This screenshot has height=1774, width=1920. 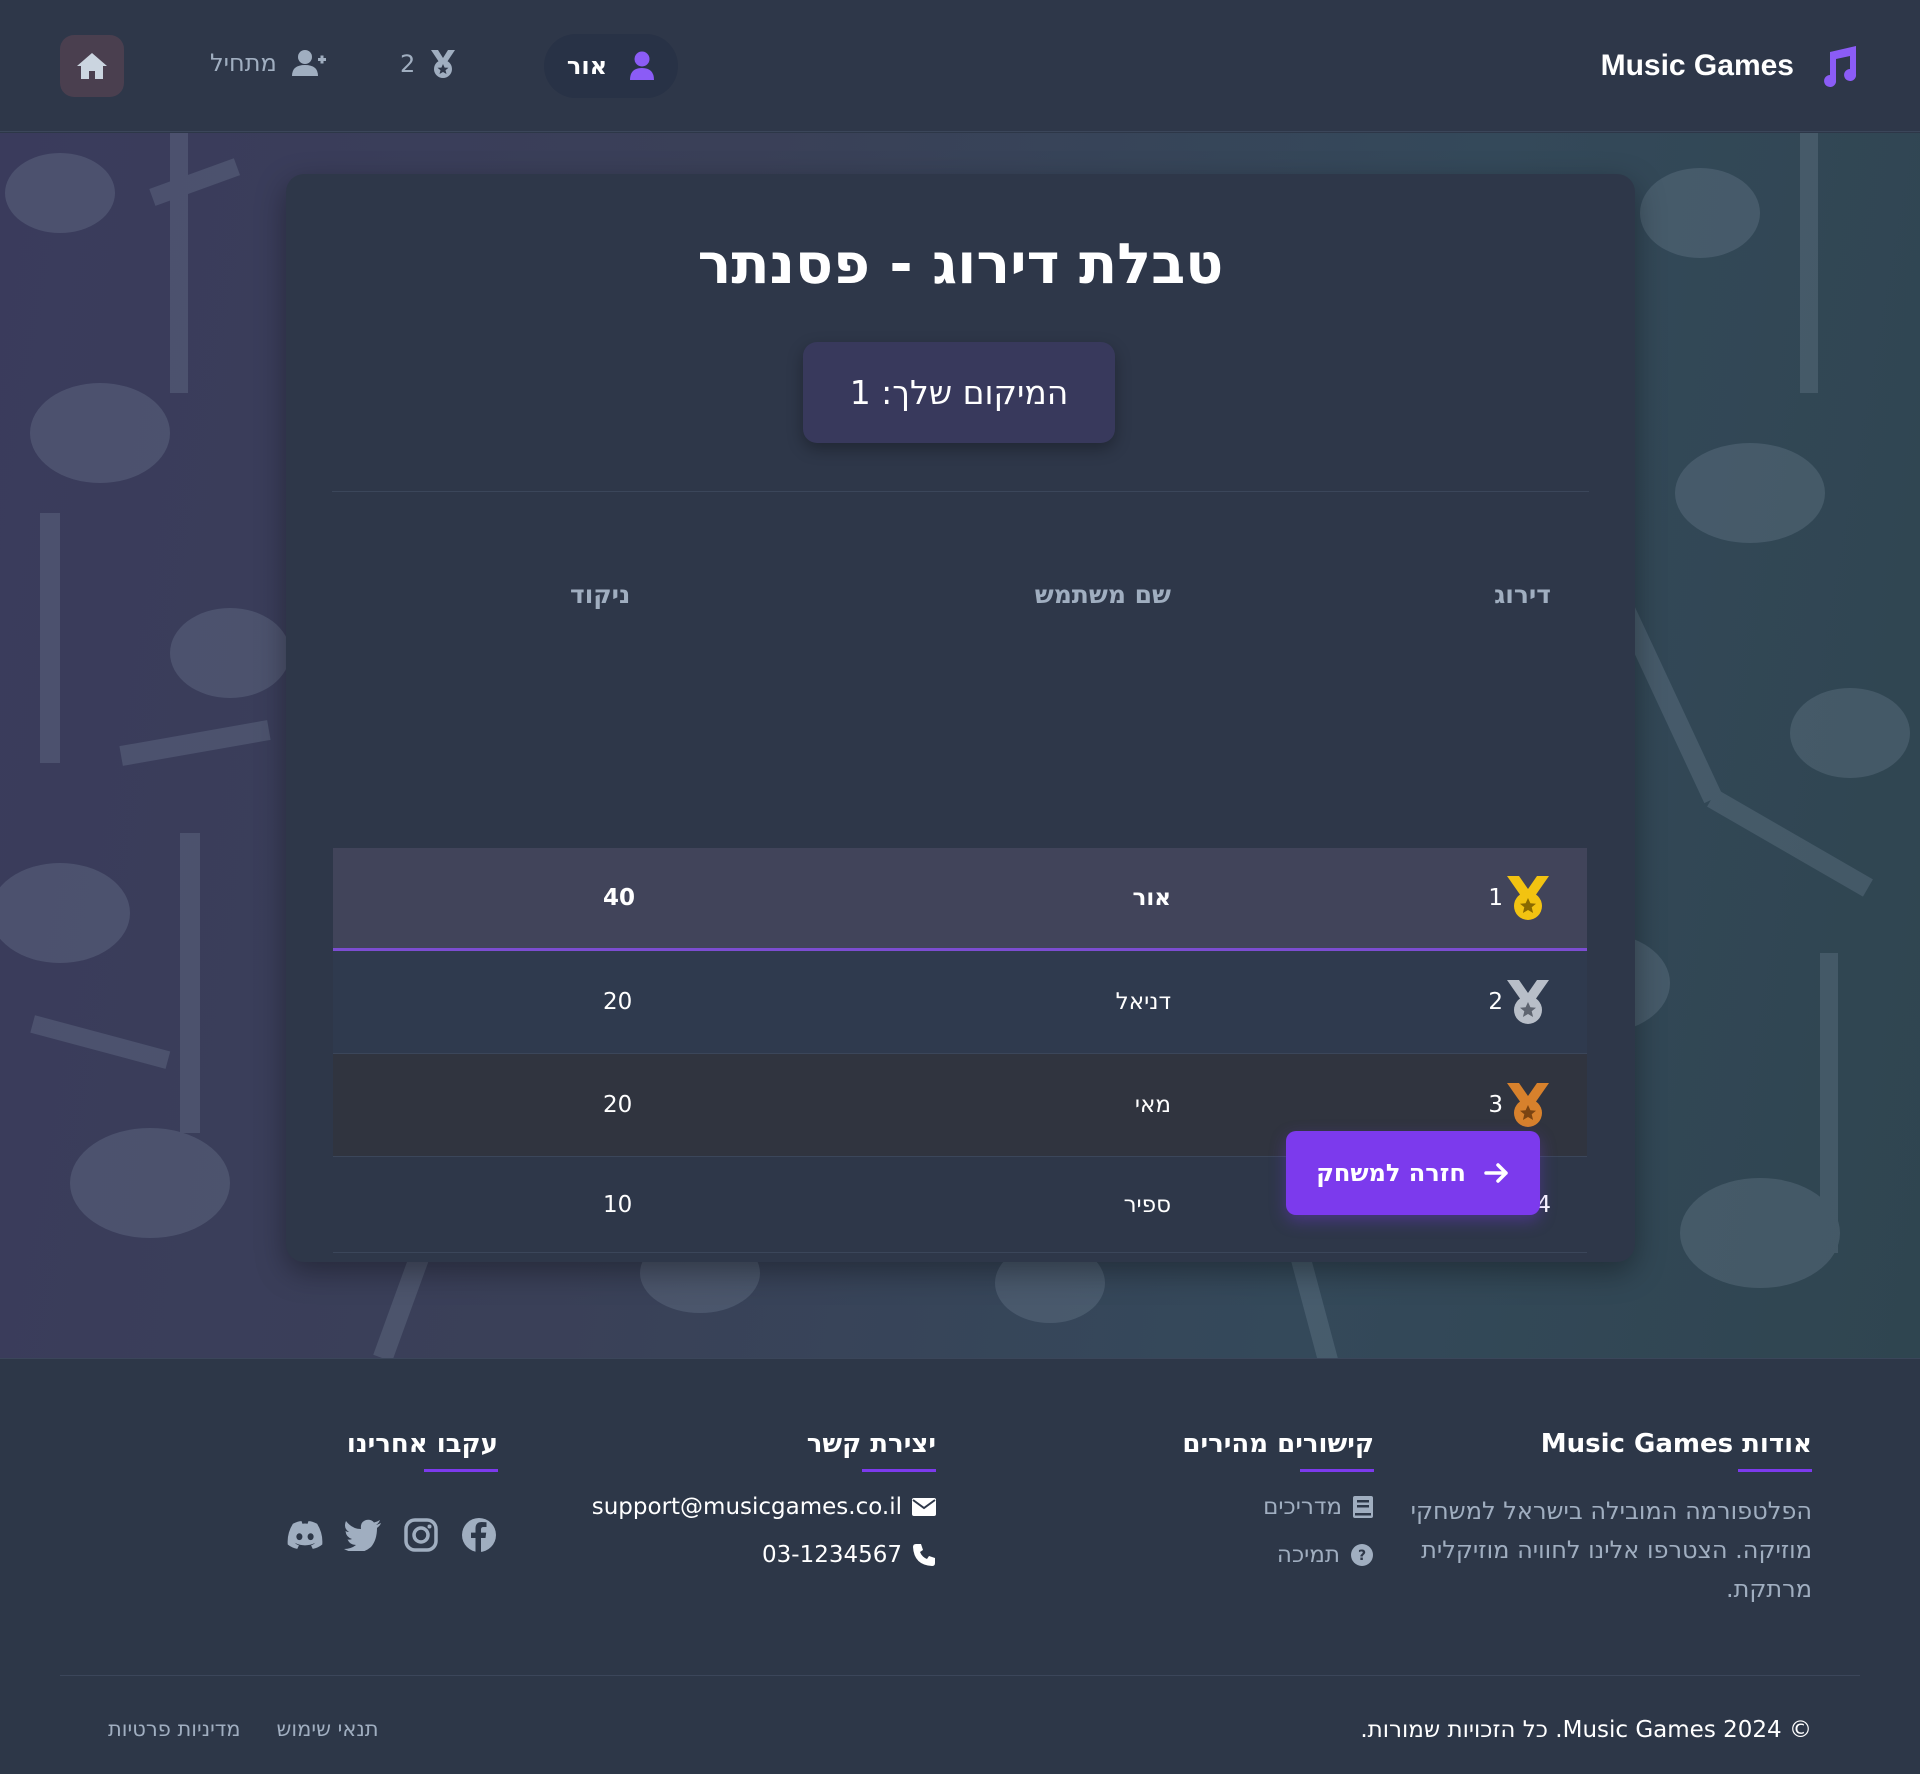 I want to click on instagram-icon, so click(x=421, y=1535).